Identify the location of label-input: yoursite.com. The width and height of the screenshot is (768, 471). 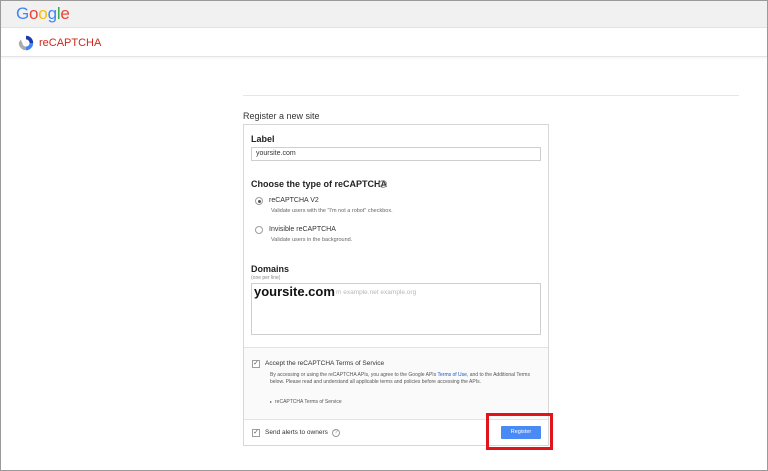
(396, 154).